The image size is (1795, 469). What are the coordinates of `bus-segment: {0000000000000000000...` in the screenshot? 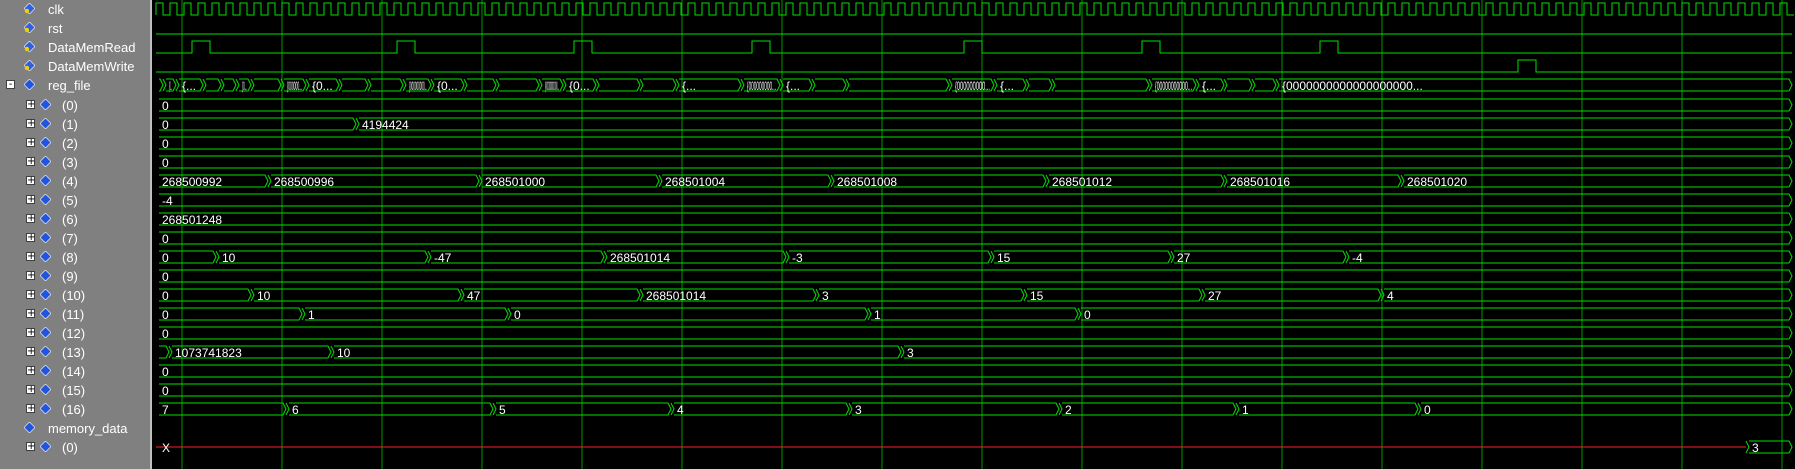 It's located at (1534, 85).